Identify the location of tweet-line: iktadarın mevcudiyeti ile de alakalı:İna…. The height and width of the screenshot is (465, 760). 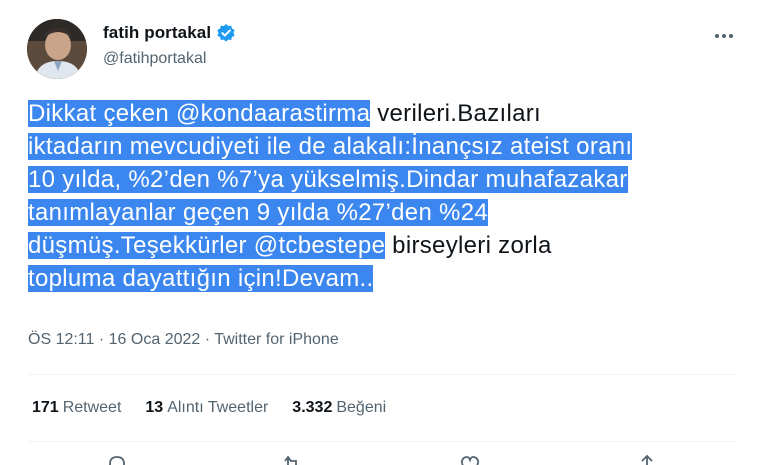
(330, 146).